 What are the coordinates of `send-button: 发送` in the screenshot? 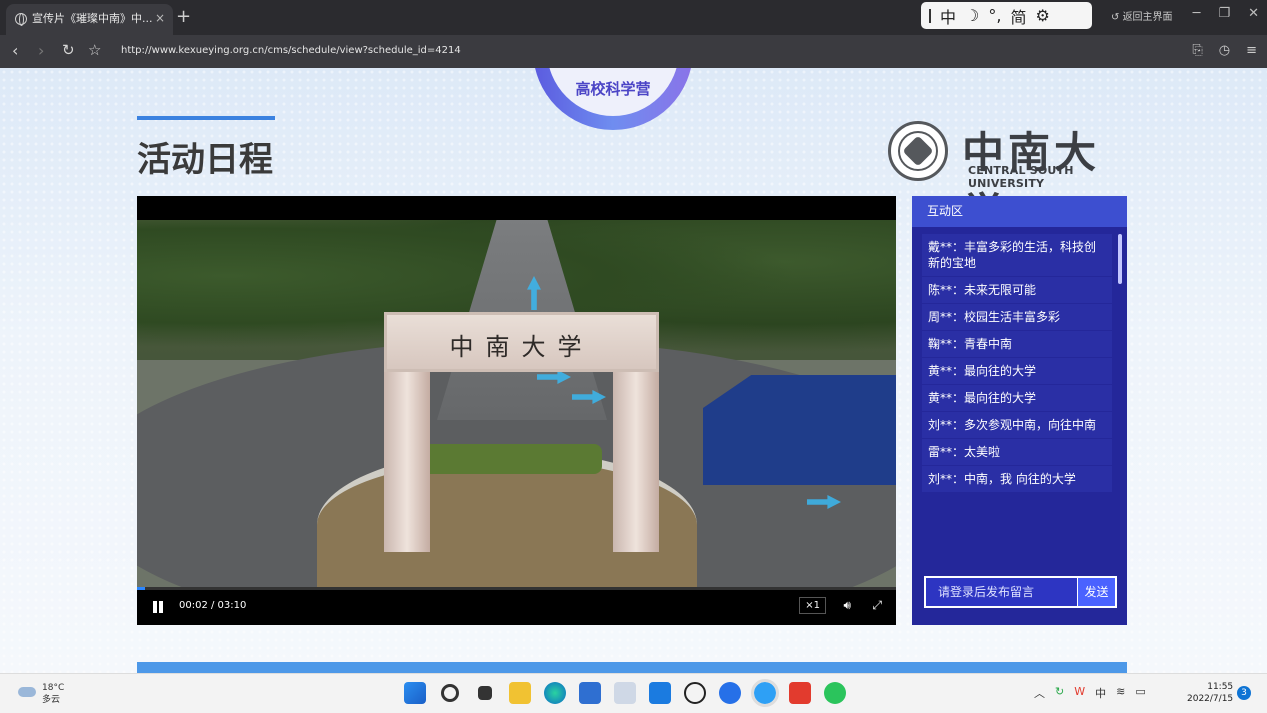 It's located at (1096, 592).